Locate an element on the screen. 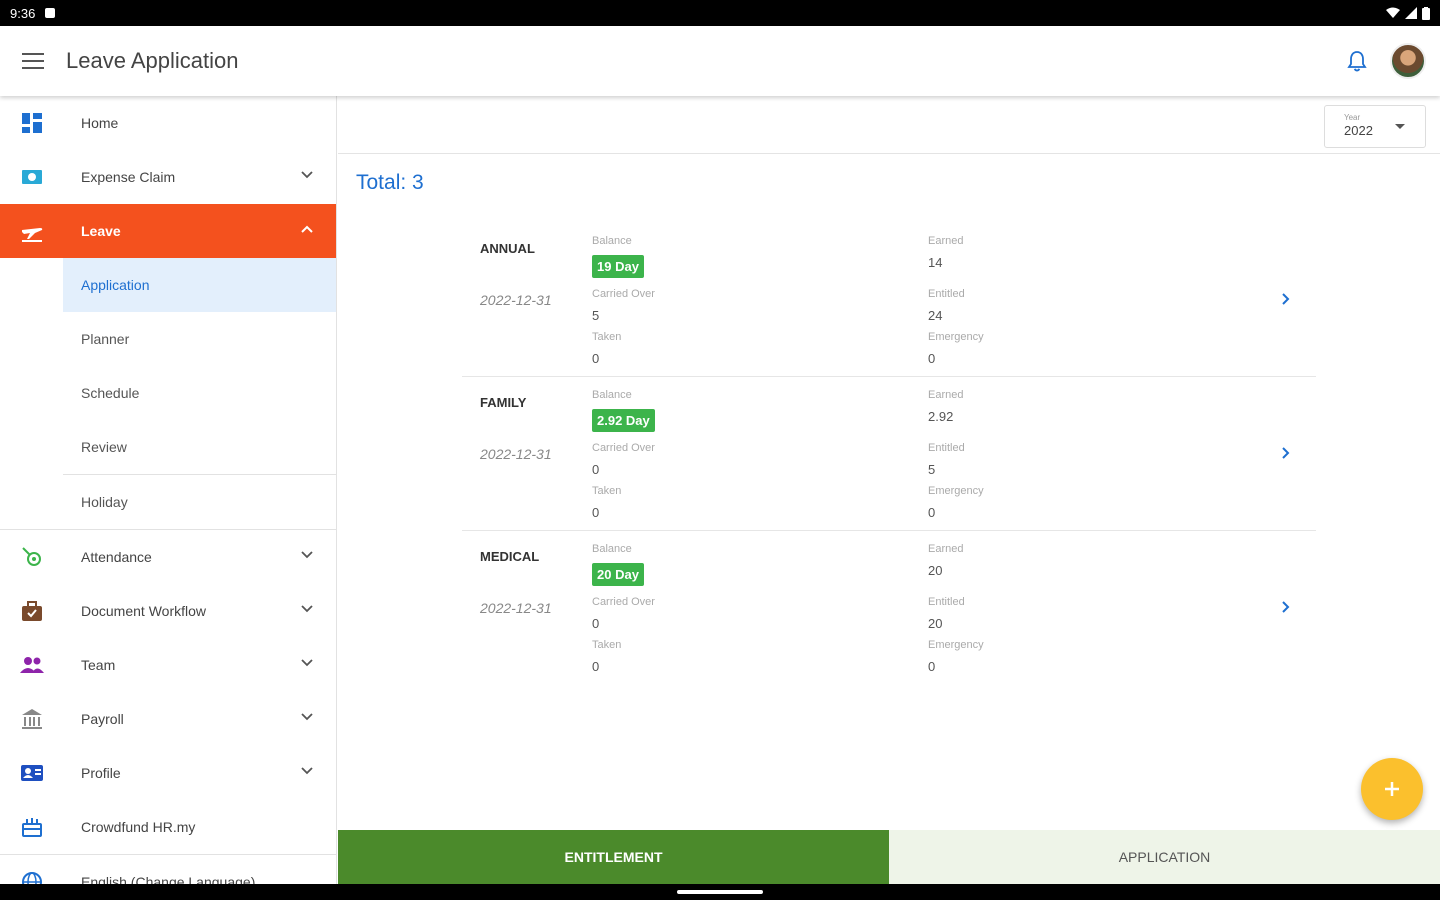  sidebar-item-expense-claim: Expense Claim is located at coordinates (168, 177).